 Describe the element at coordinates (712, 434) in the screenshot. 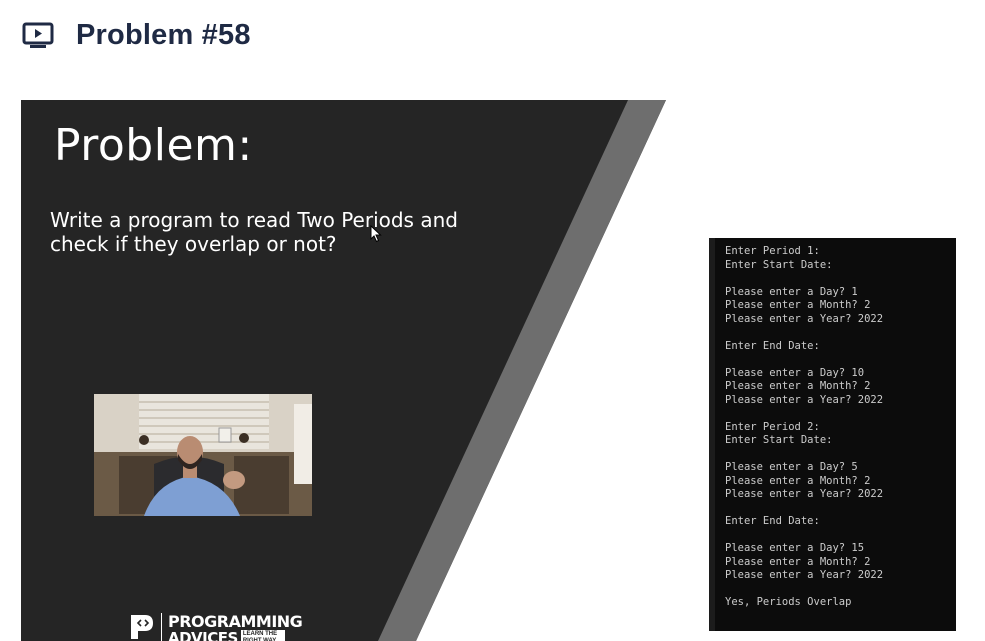

I see `console-scrollbar` at that location.